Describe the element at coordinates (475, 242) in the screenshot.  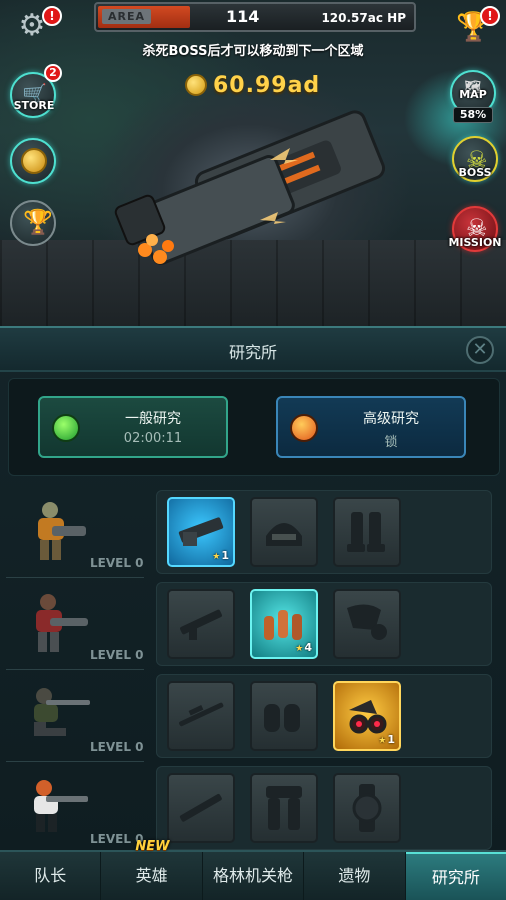
I see `mission-label: MISSION` at that location.